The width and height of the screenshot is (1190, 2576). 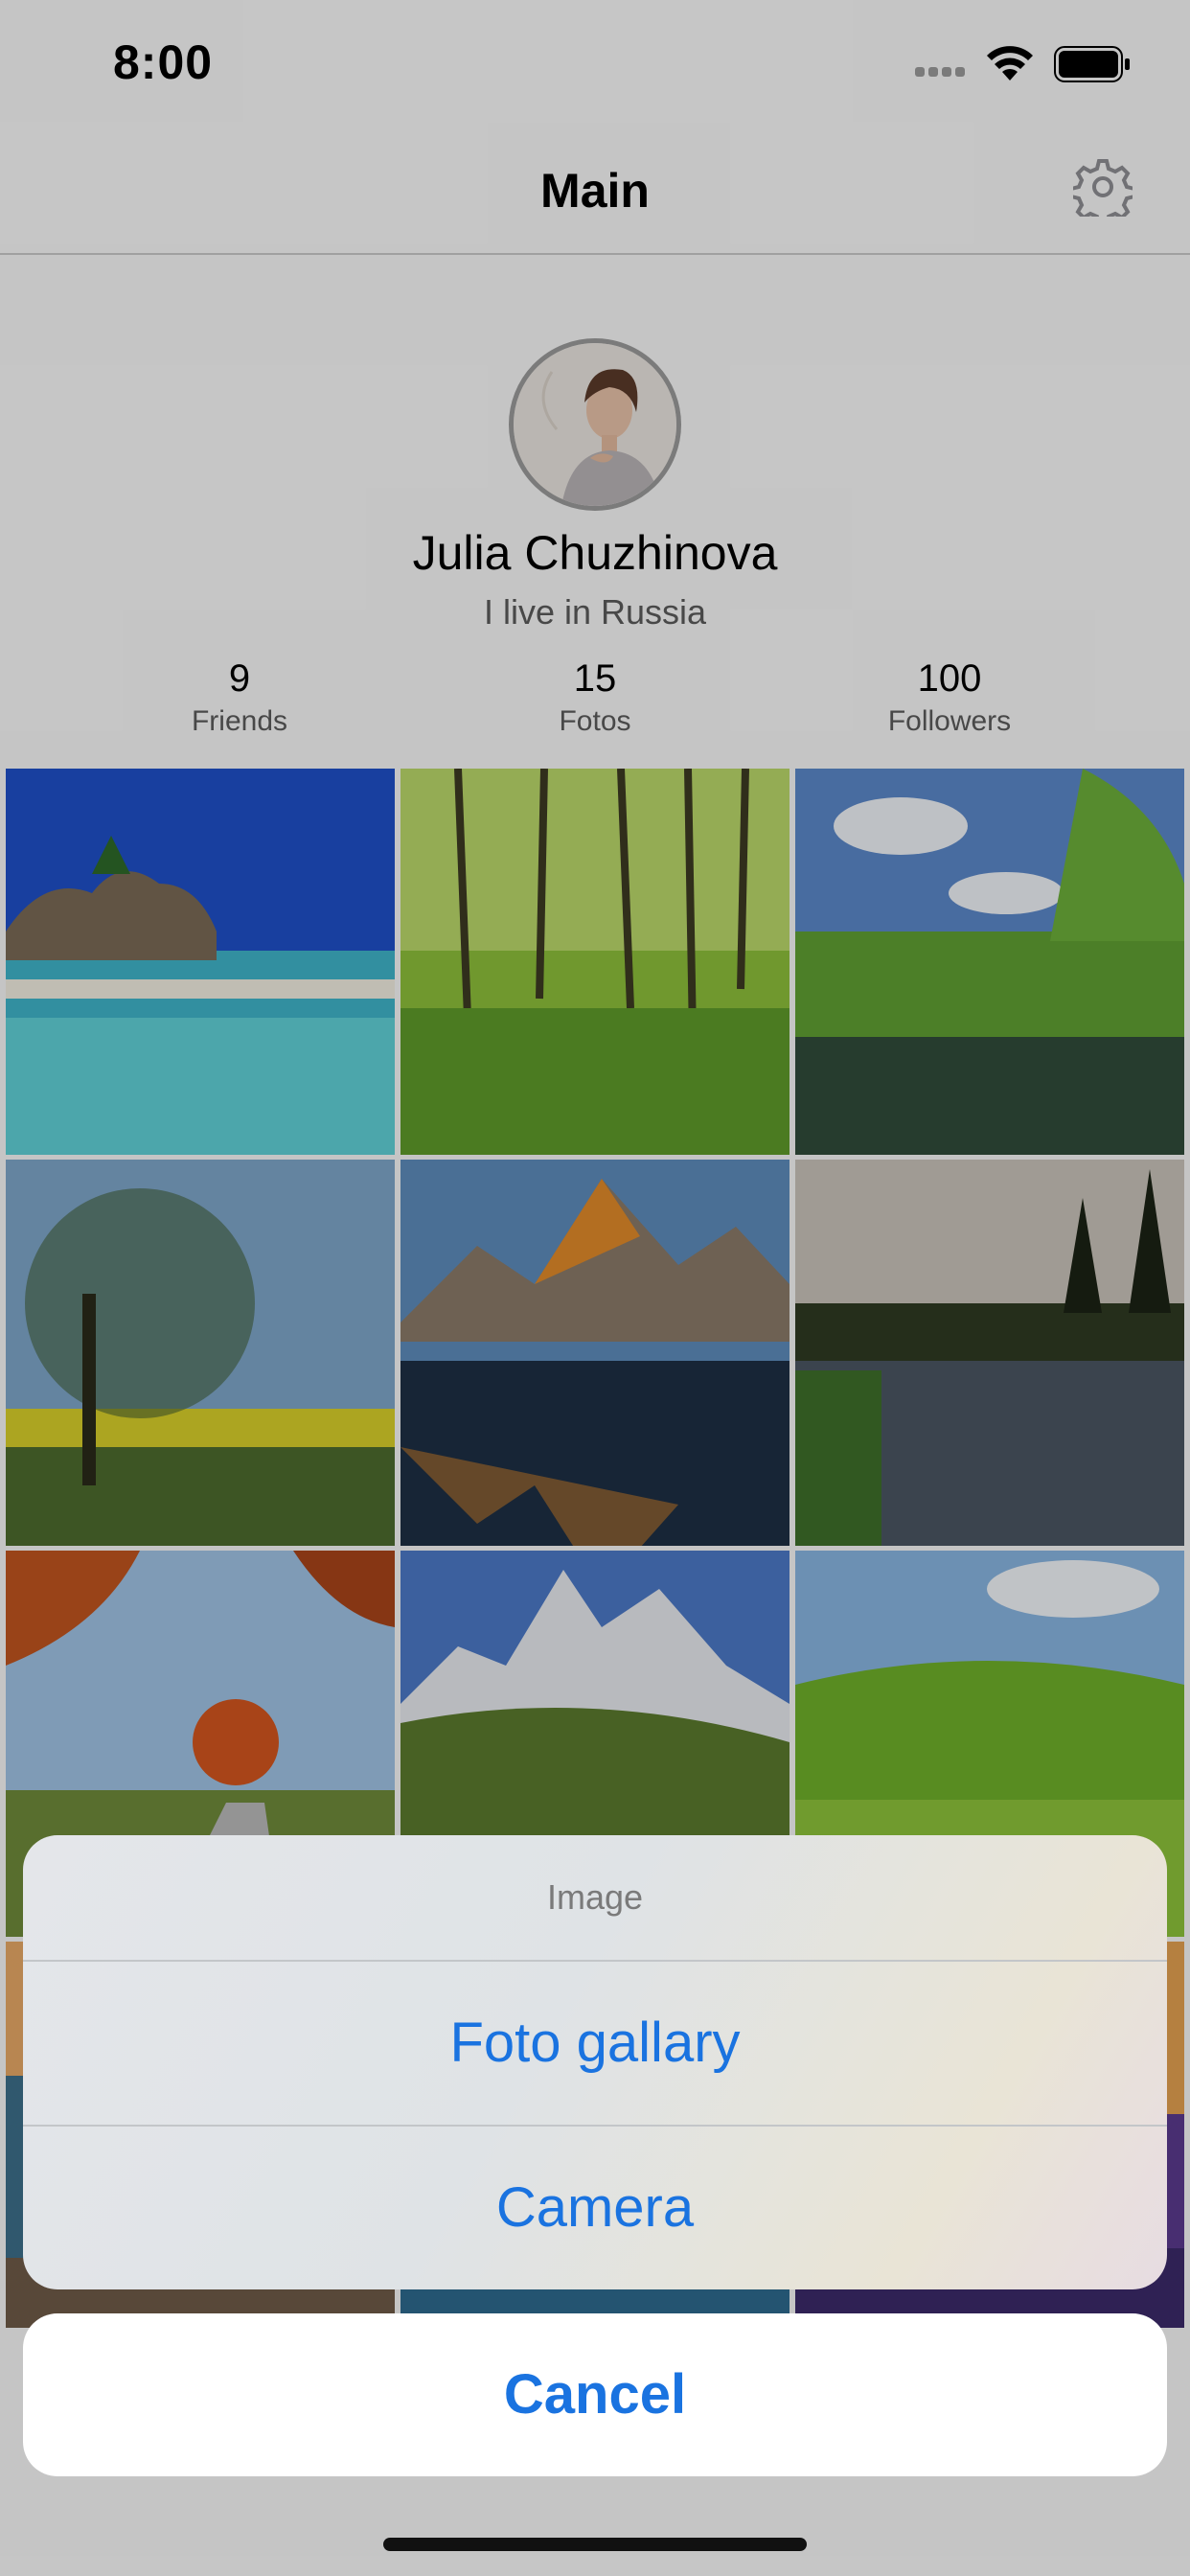 I want to click on foto-gallery-button: Foto gallary, so click(x=595, y=2043).